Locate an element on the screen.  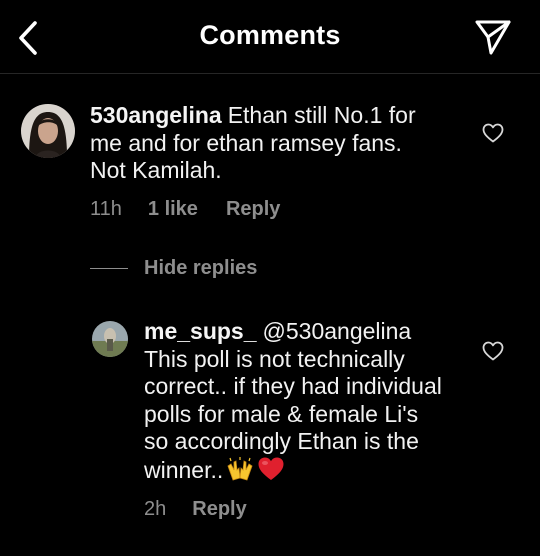
reply-reply-button: Reply is located at coordinates (219, 509).